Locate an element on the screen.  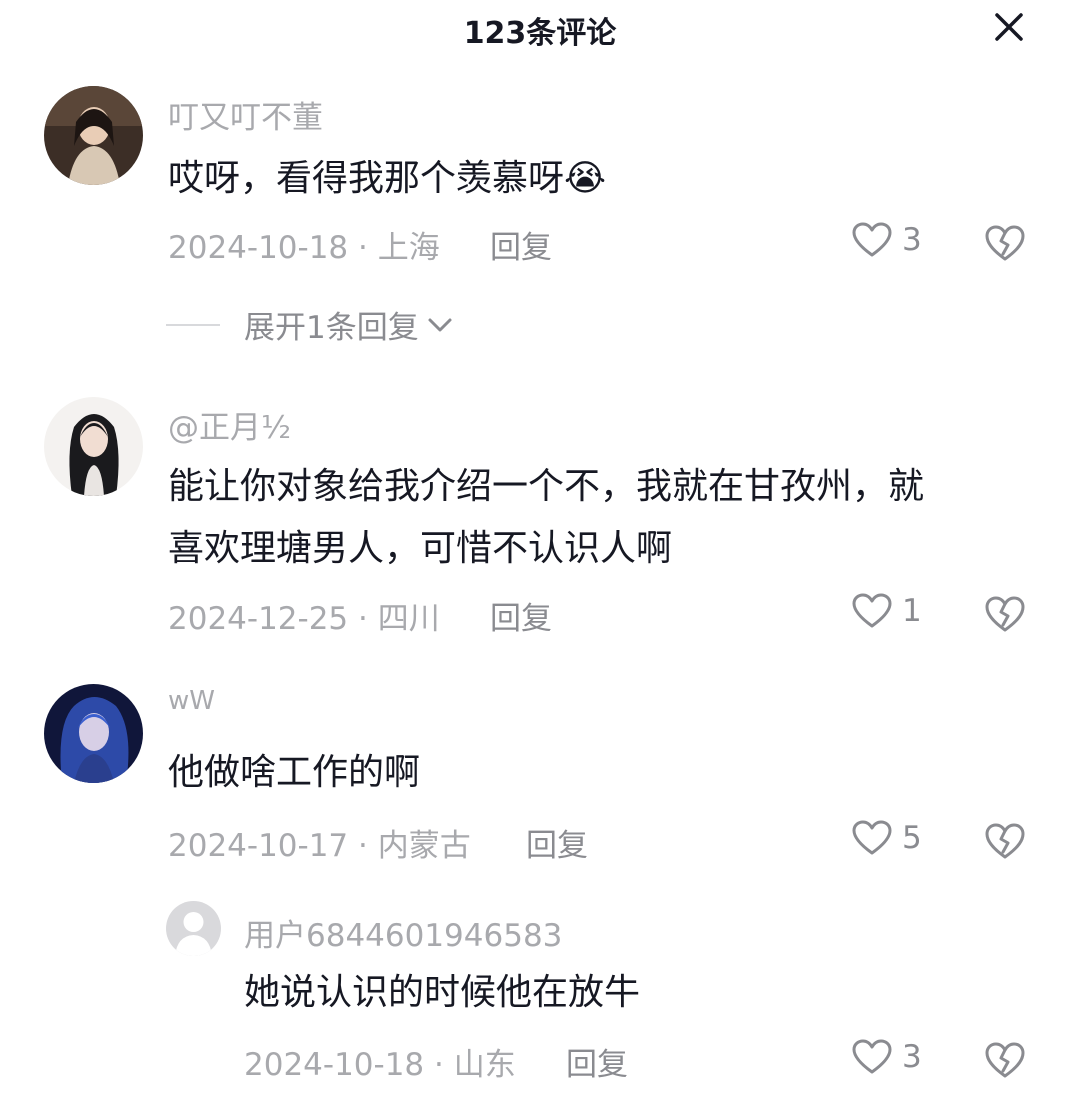
like-button: 5 is located at coordinates (887, 838).